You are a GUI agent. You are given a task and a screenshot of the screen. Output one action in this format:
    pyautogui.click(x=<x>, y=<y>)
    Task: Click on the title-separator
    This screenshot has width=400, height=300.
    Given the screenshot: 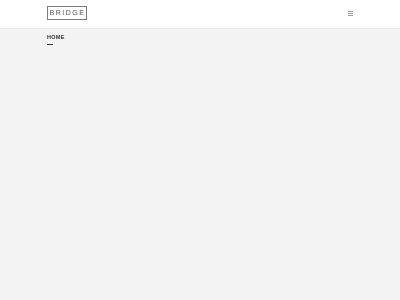 What is the action you would take?
    pyautogui.click(x=50, y=44)
    